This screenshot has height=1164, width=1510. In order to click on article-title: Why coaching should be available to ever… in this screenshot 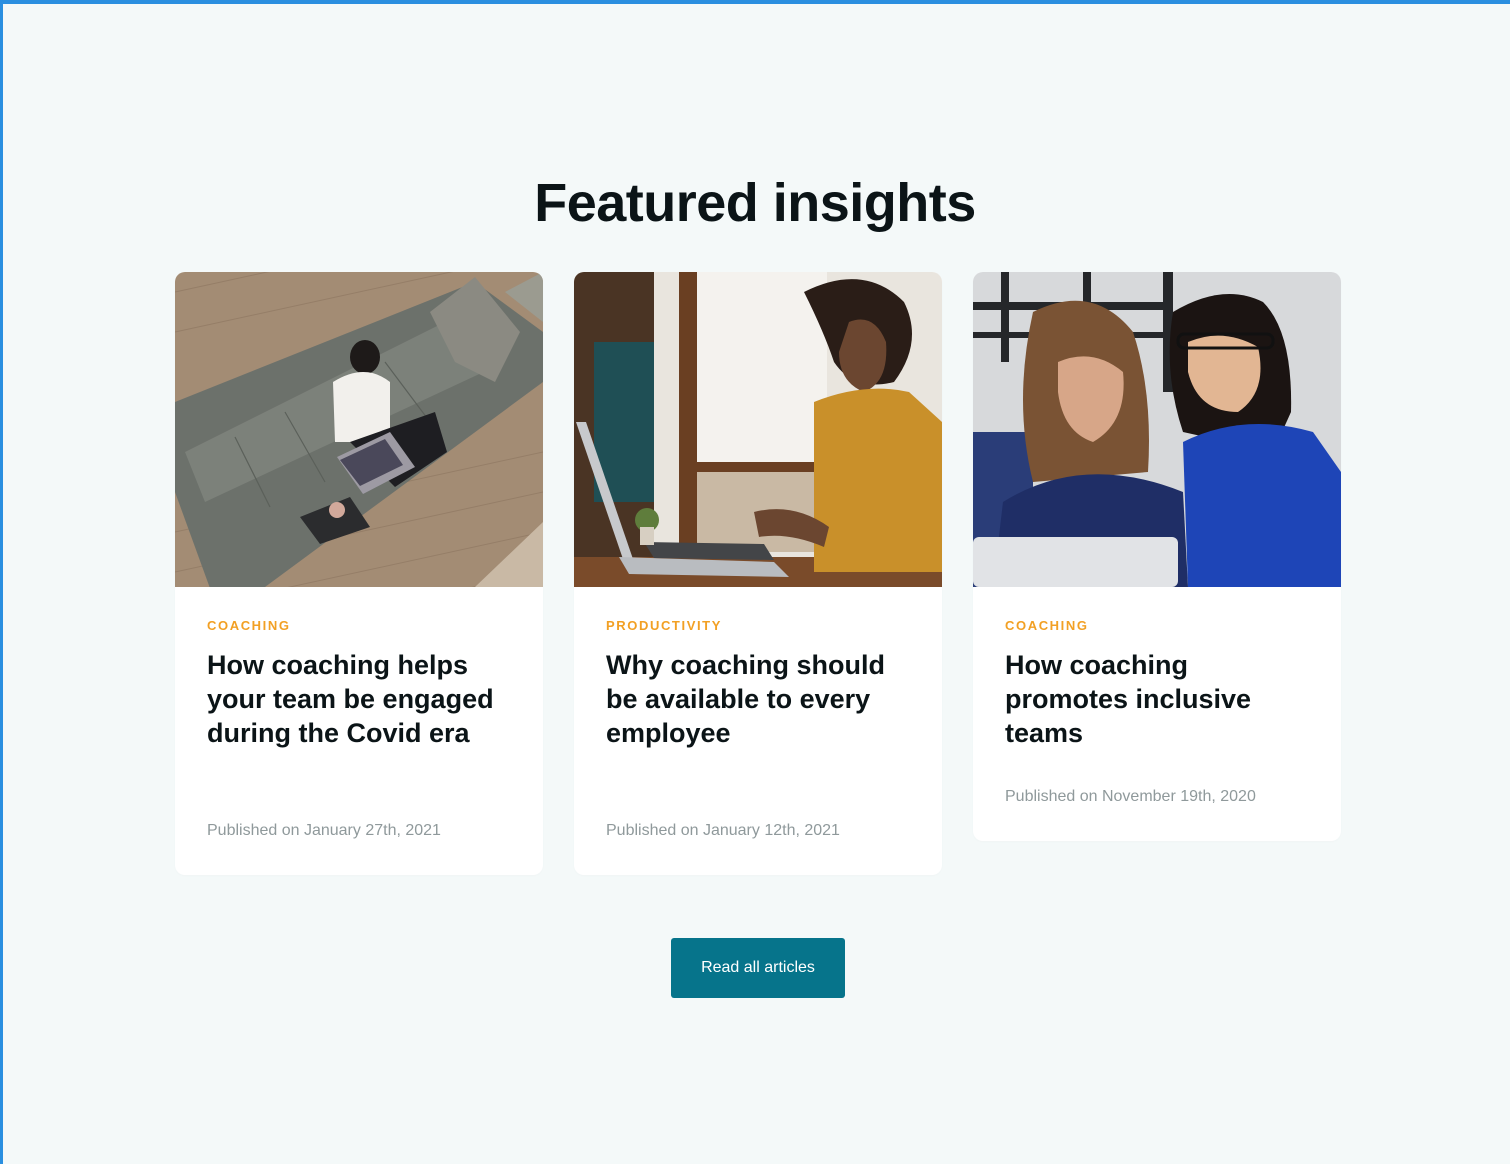, I will do `click(756, 699)`.